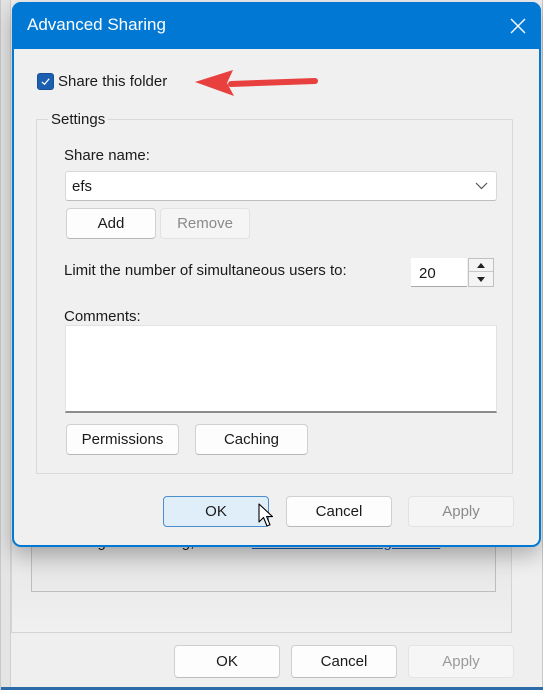 The height and width of the screenshot is (690, 543). What do you see at coordinates (439, 272) in the screenshot?
I see `user-limit-input: 20` at bounding box center [439, 272].